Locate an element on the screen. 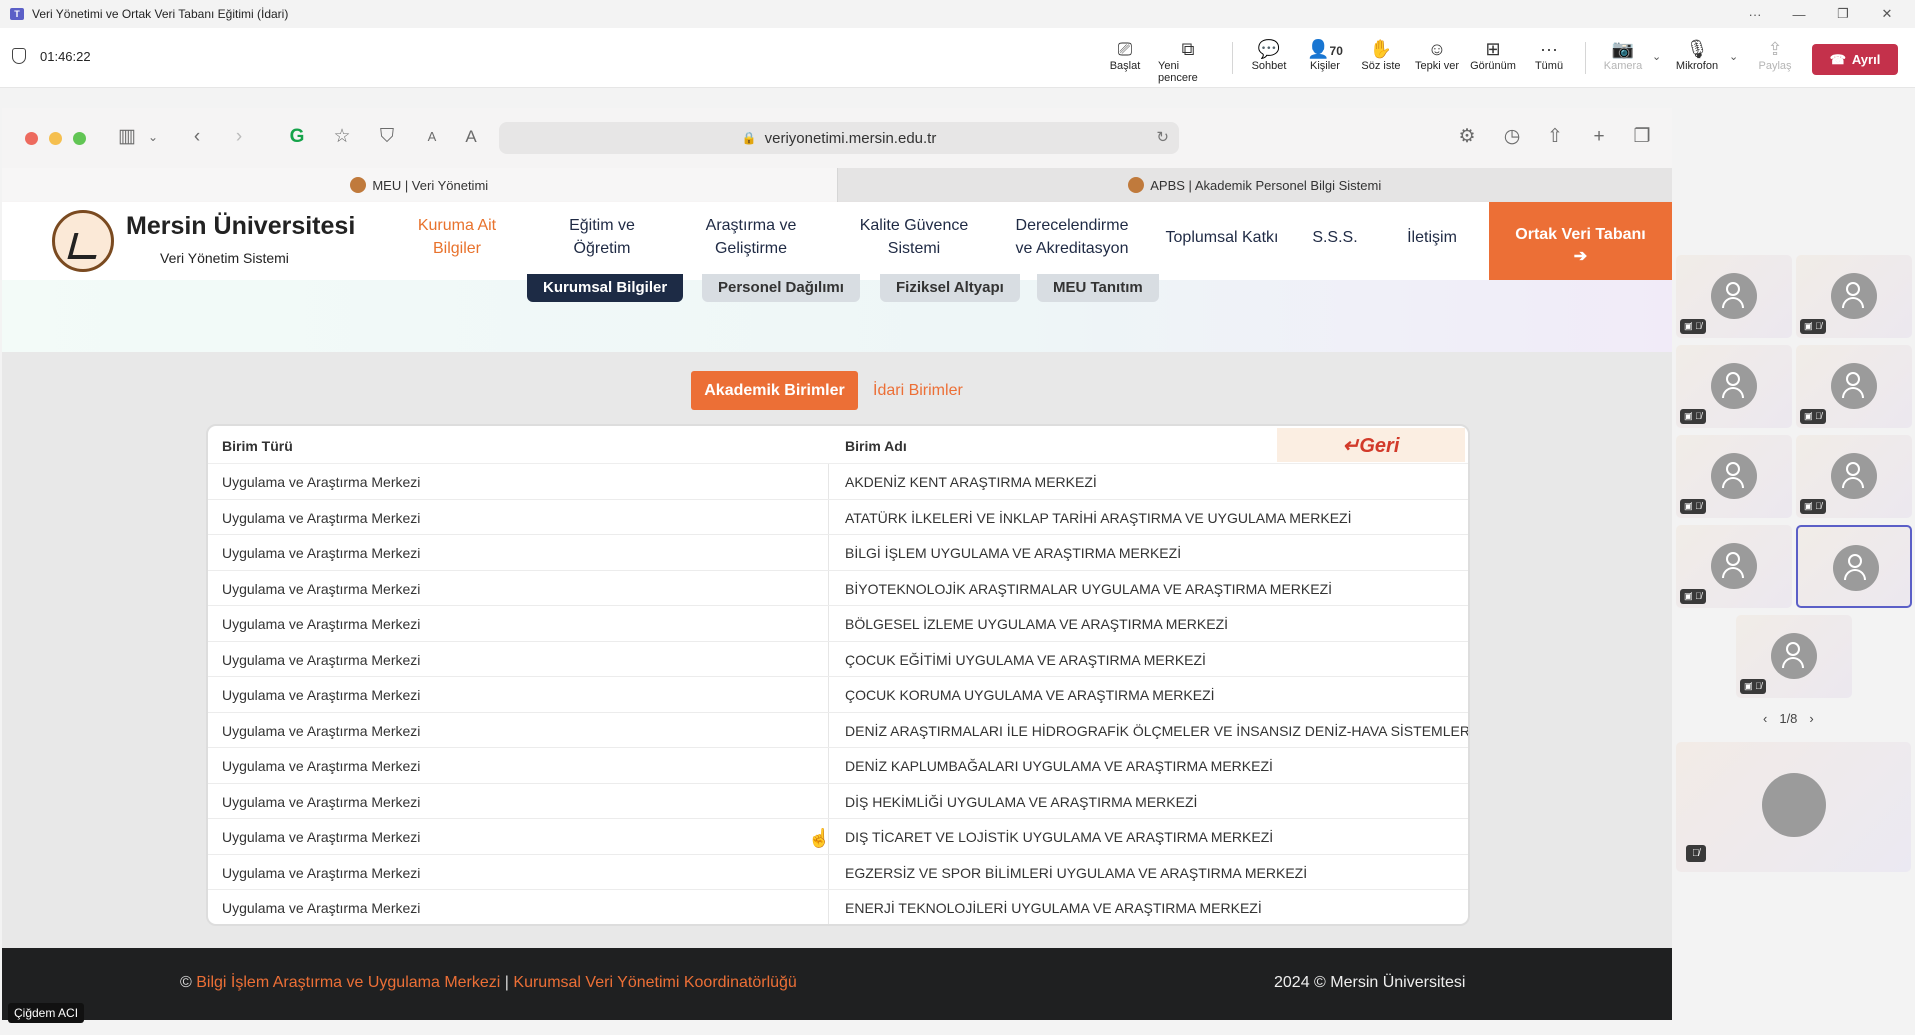 The width and height of the screenshot is (1915, 1035). start-button: ⎚ Başlat is located at coordinates (1125, 55).